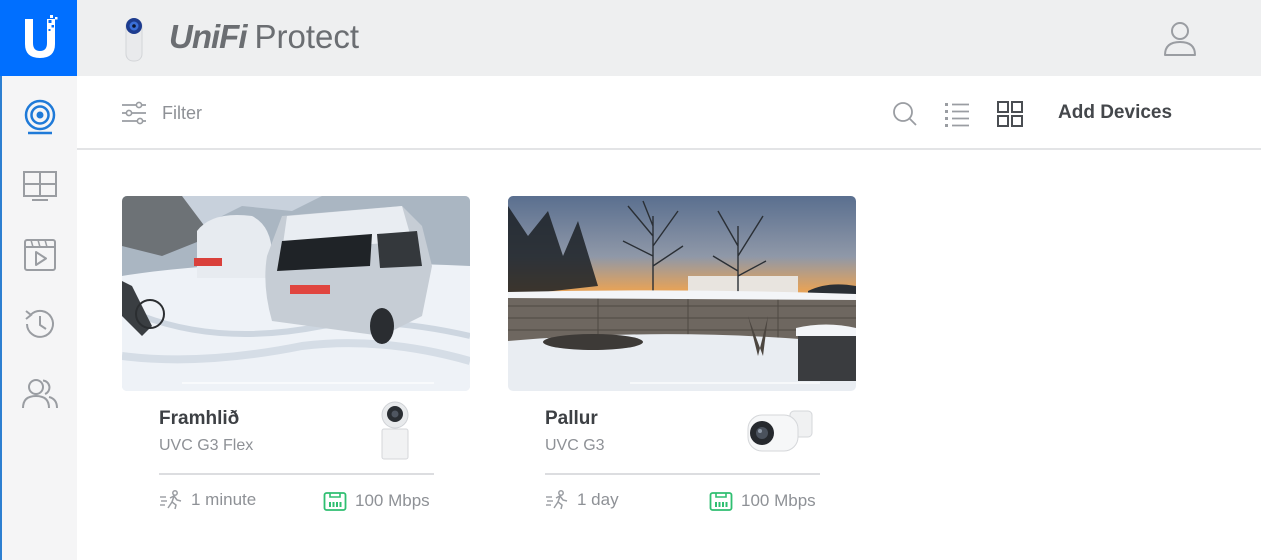 Image resolution: width=1261 pixels, height=560 pixels. What do you see at coordinates (598, 499) in the screenshot?
I see `last-motion-text: 1 day` at bounding box center [598, 499].